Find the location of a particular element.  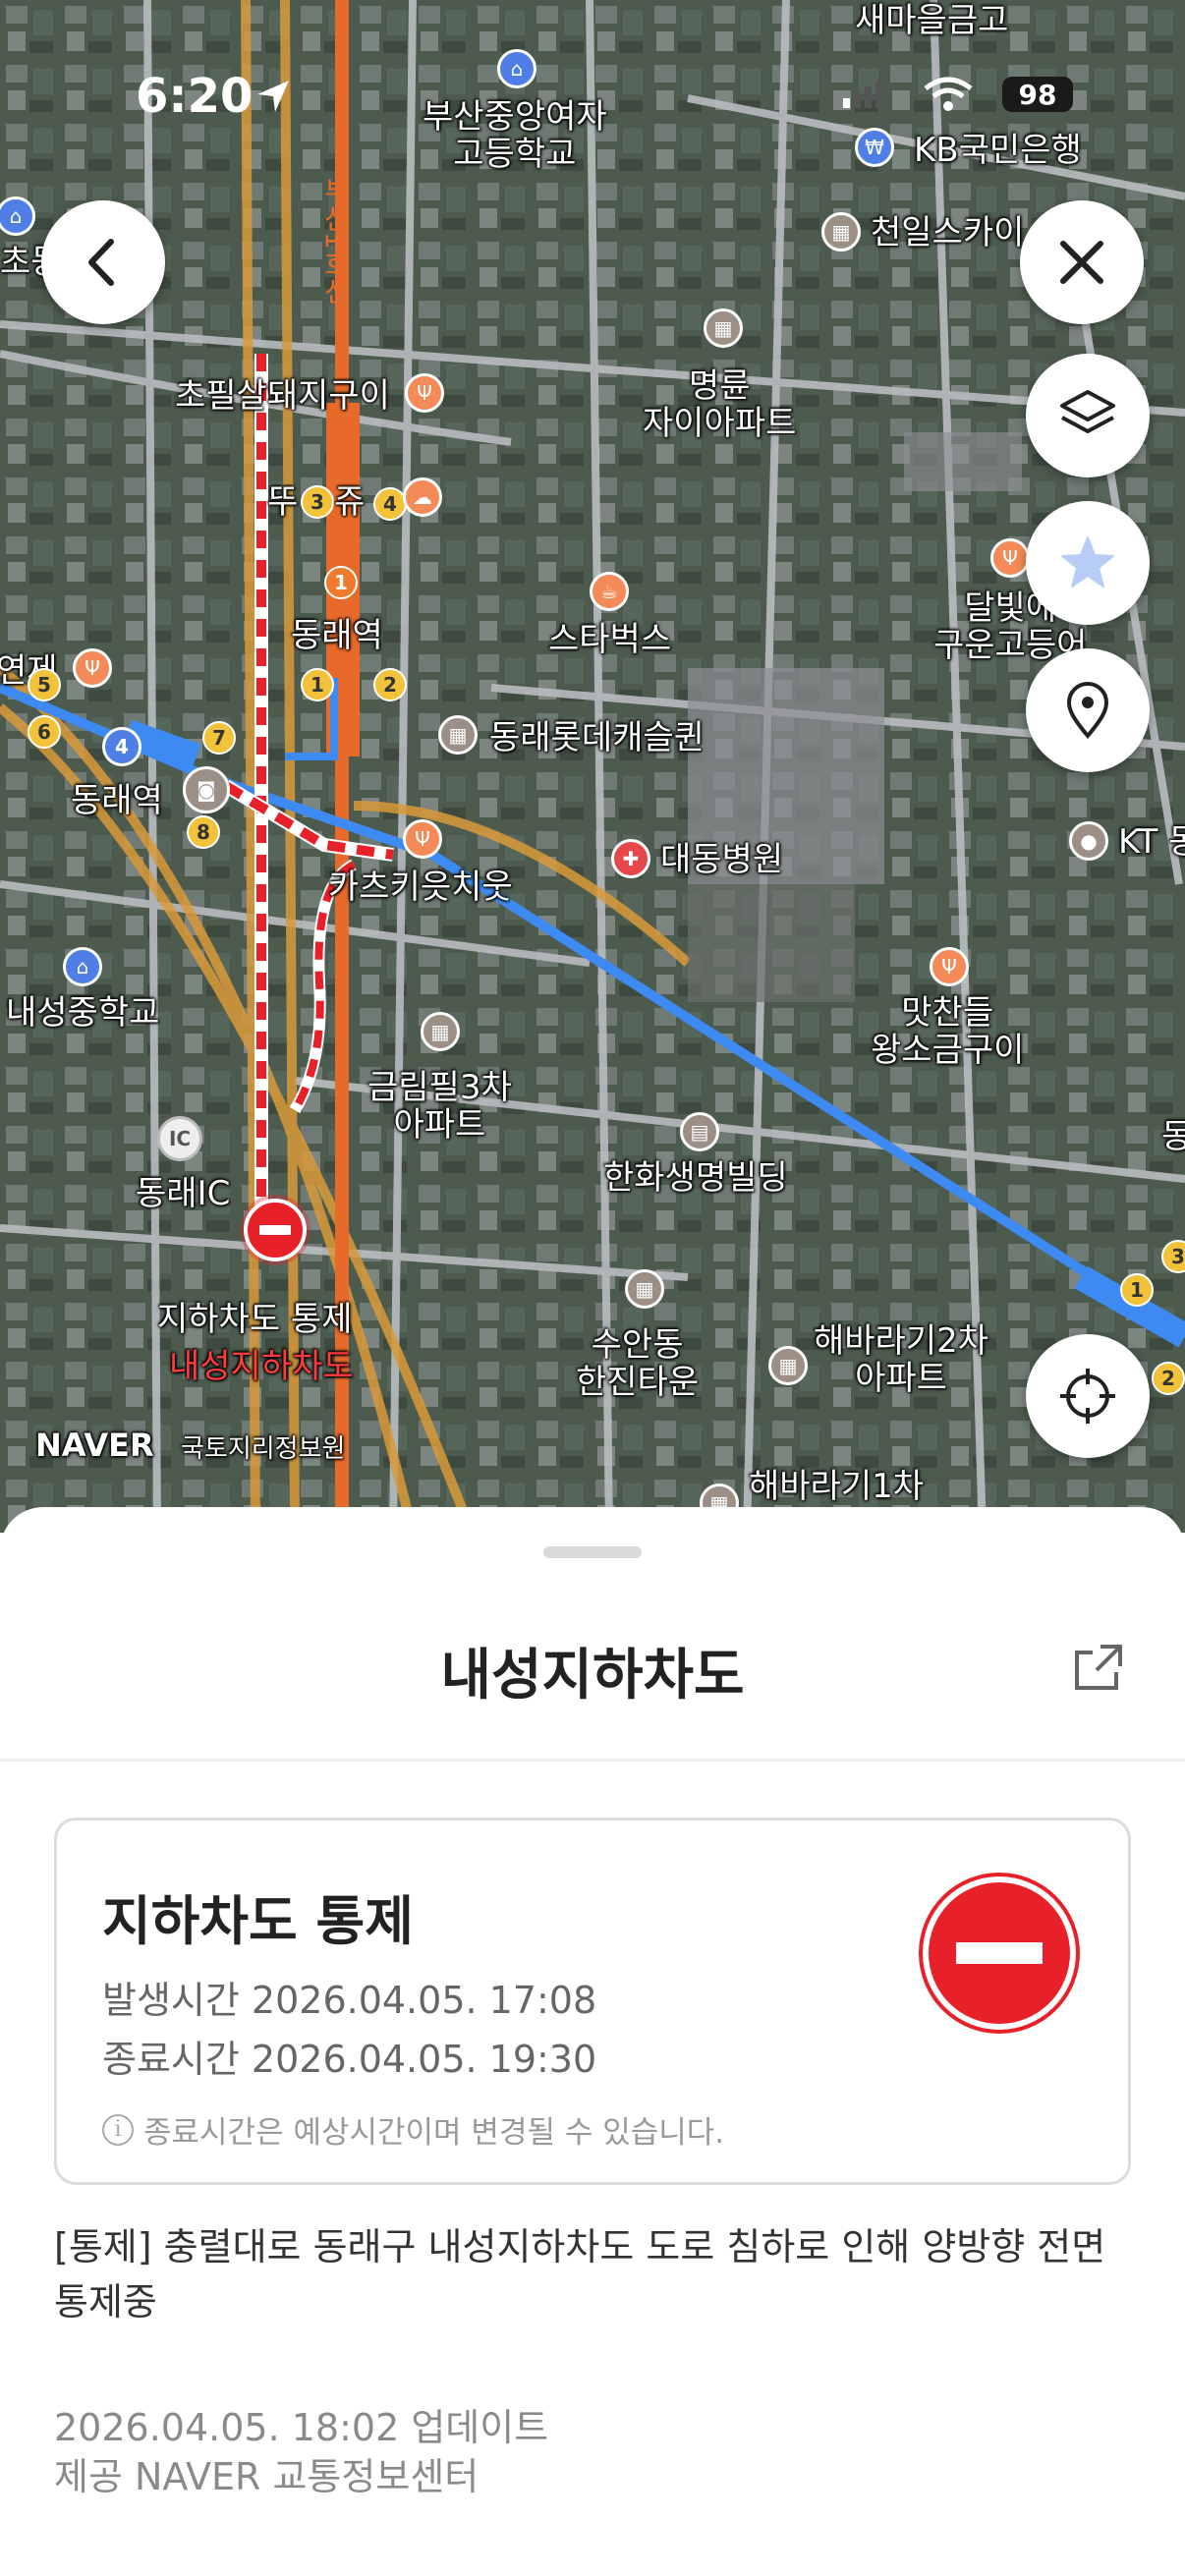

battery-icon: 98 is located at coordinates (1038, 94).